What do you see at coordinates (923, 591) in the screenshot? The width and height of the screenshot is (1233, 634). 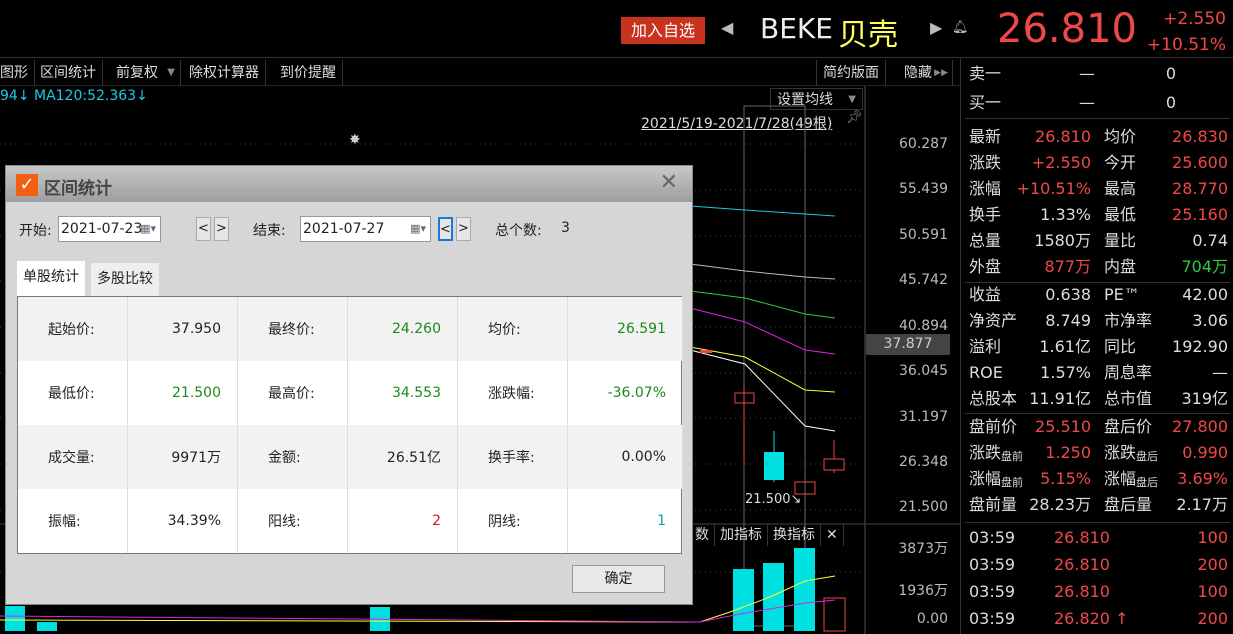 I see `vol-tick: 1936万` at bounding box center [923, 591].